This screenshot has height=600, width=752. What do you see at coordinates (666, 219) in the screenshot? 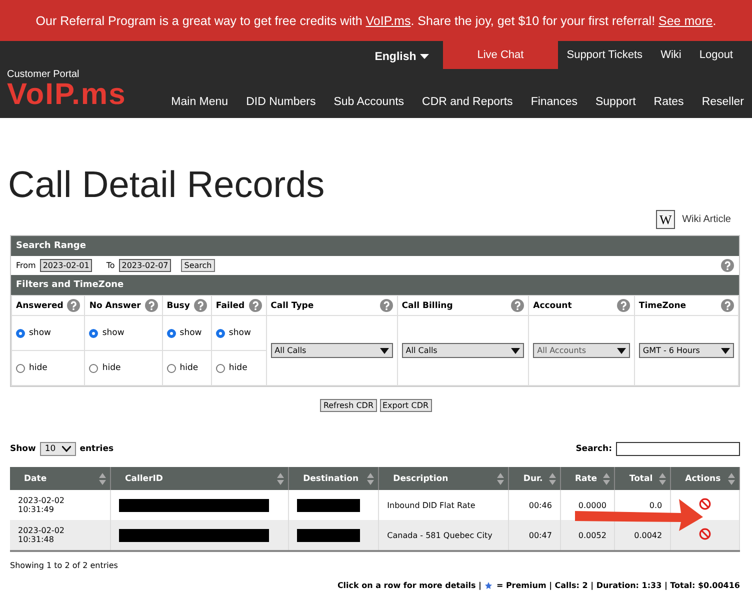
I see `wiki-icon: W` at bounding box center [666, 219].